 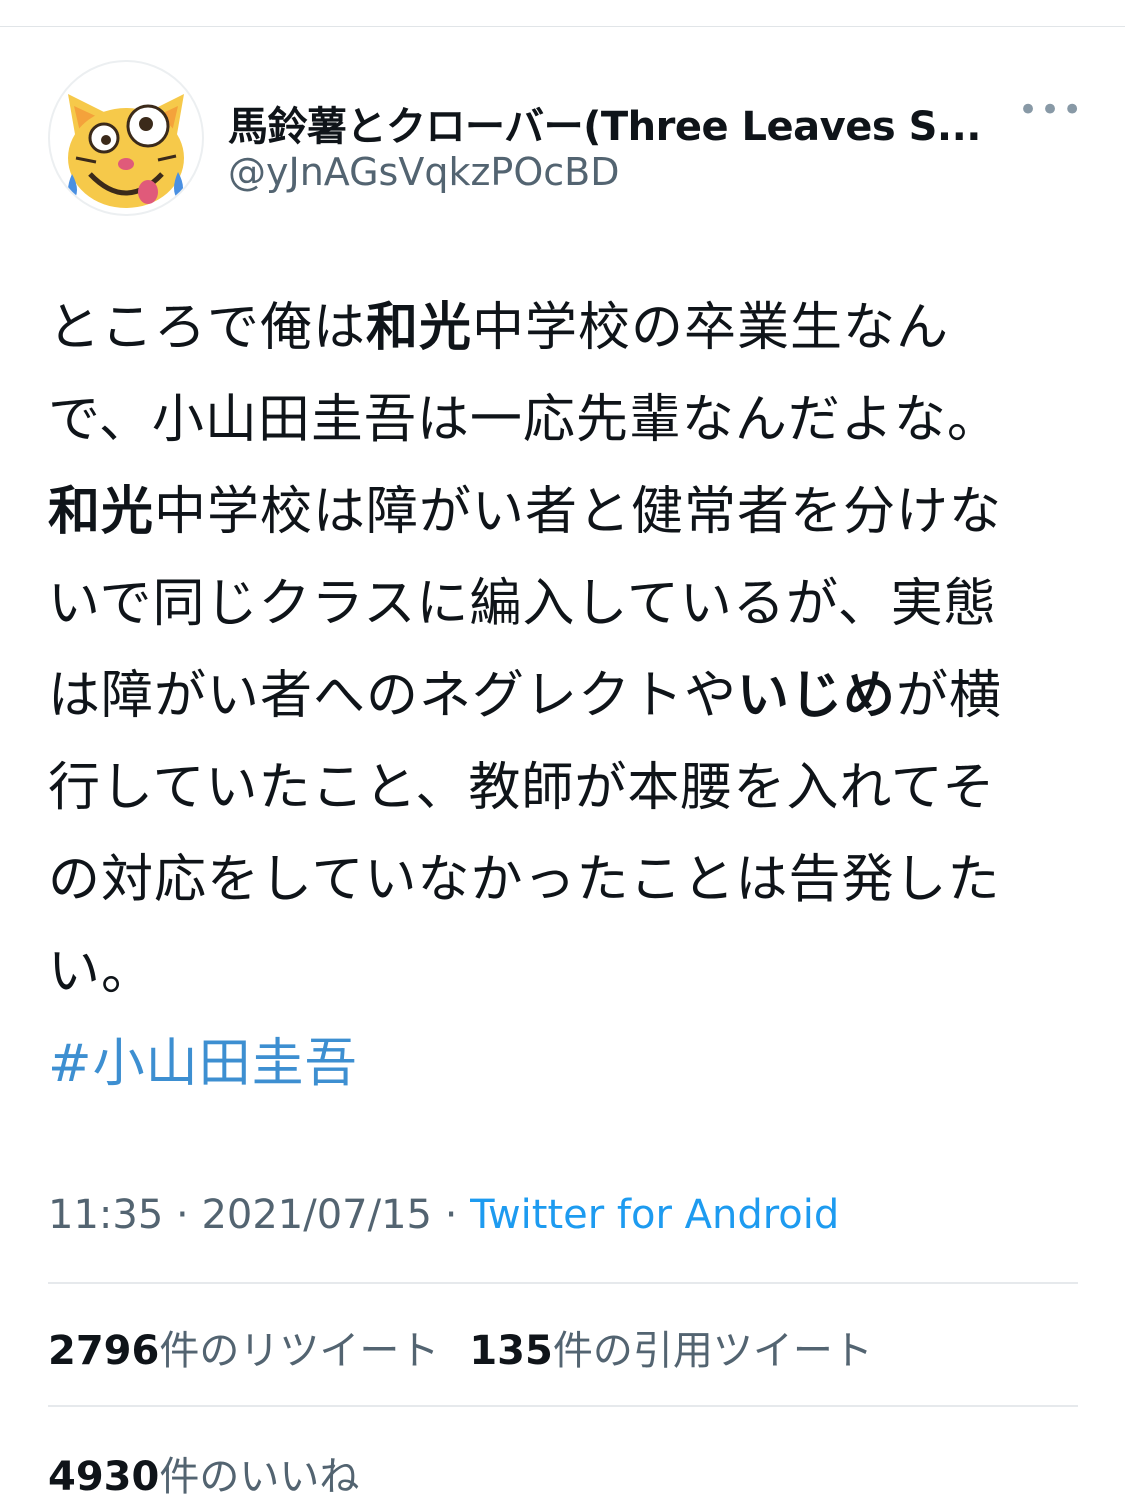 What do you see at coordinates (1050, 110) in the screenshot?
I see `more-options-icon: •••` at bounding box center [1050, 110].